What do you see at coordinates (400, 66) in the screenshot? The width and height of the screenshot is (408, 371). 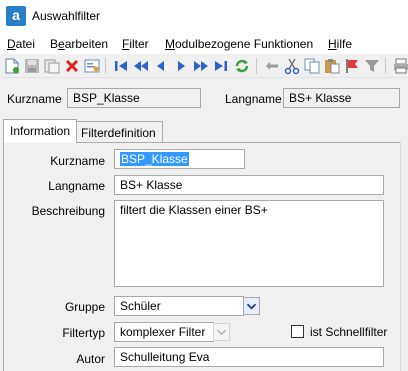 I see `print-icon` at bounding box center [400, 66].